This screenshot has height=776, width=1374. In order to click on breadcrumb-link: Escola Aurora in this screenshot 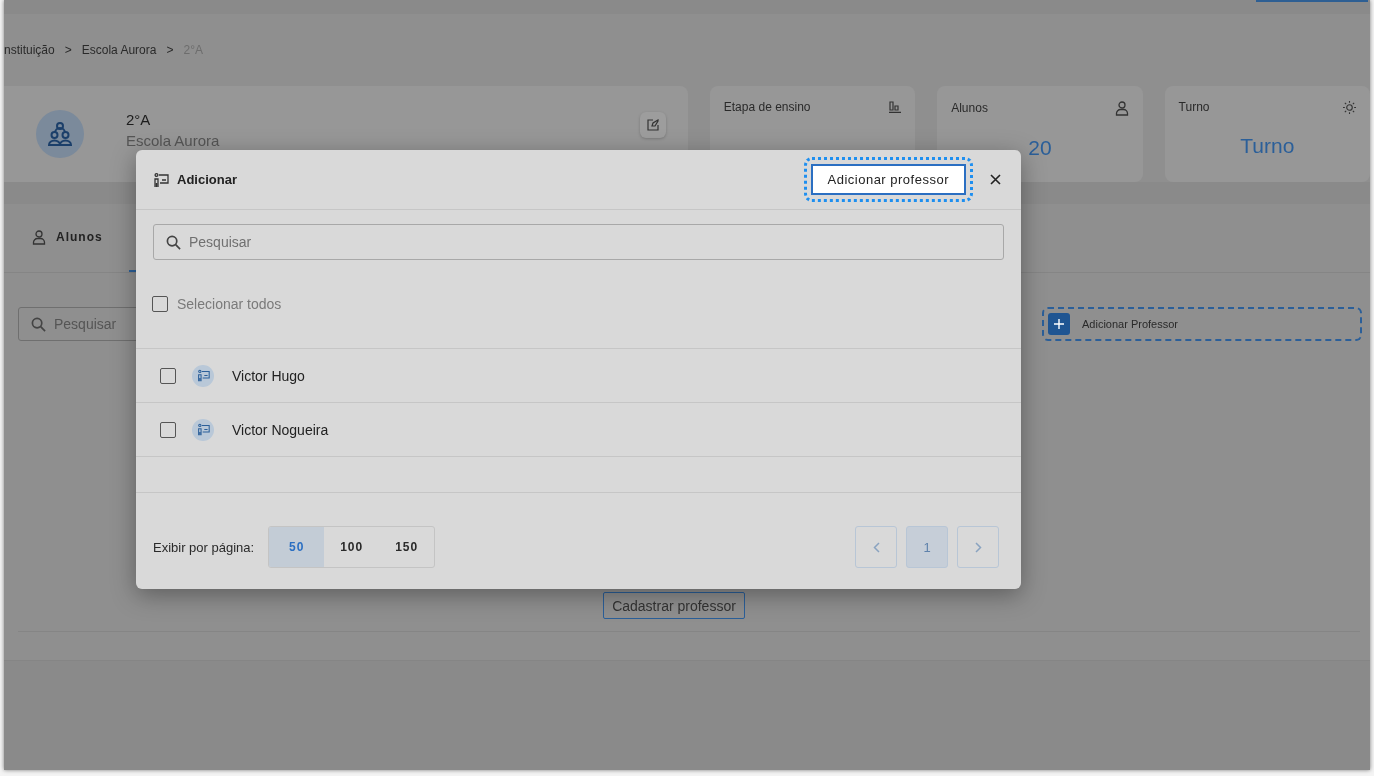, I will do `click(119, 50)`.